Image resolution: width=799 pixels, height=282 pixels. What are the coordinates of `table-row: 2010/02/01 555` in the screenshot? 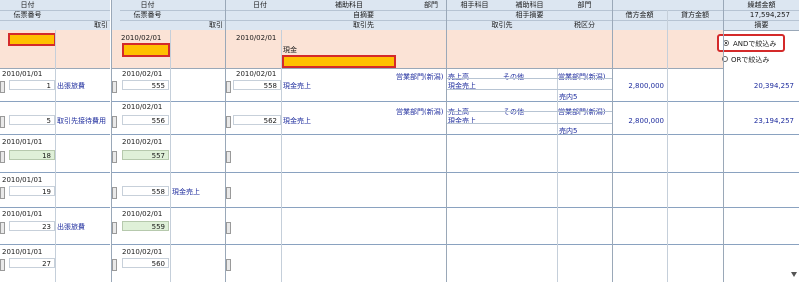 It's located at (168, 85).